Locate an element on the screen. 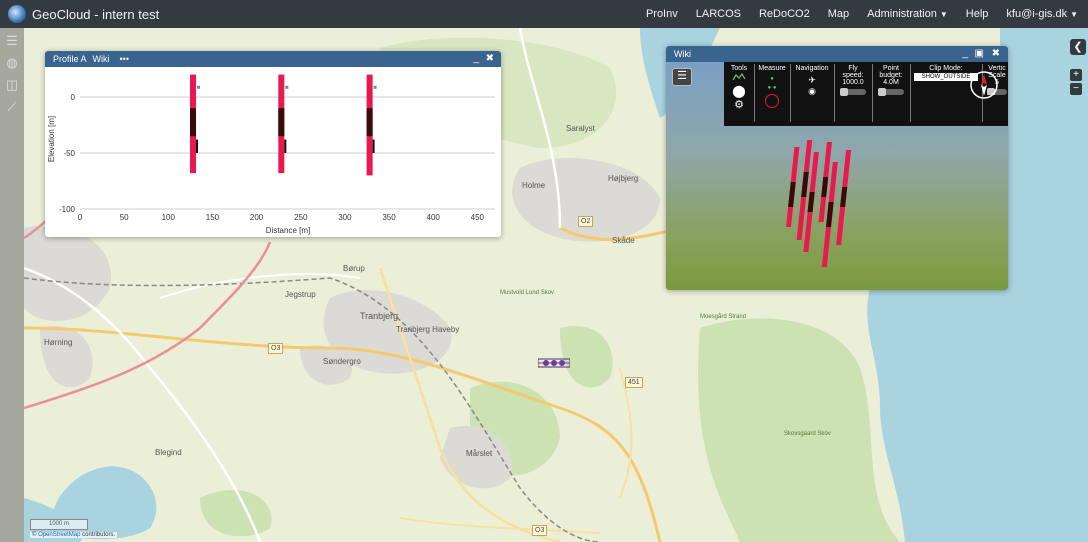 This screenshot has width=1088, height=542. chart-ticks: 0-50-1000 50 100 150 200 250 300 350 400 450 is located at coordinates (272, 157).